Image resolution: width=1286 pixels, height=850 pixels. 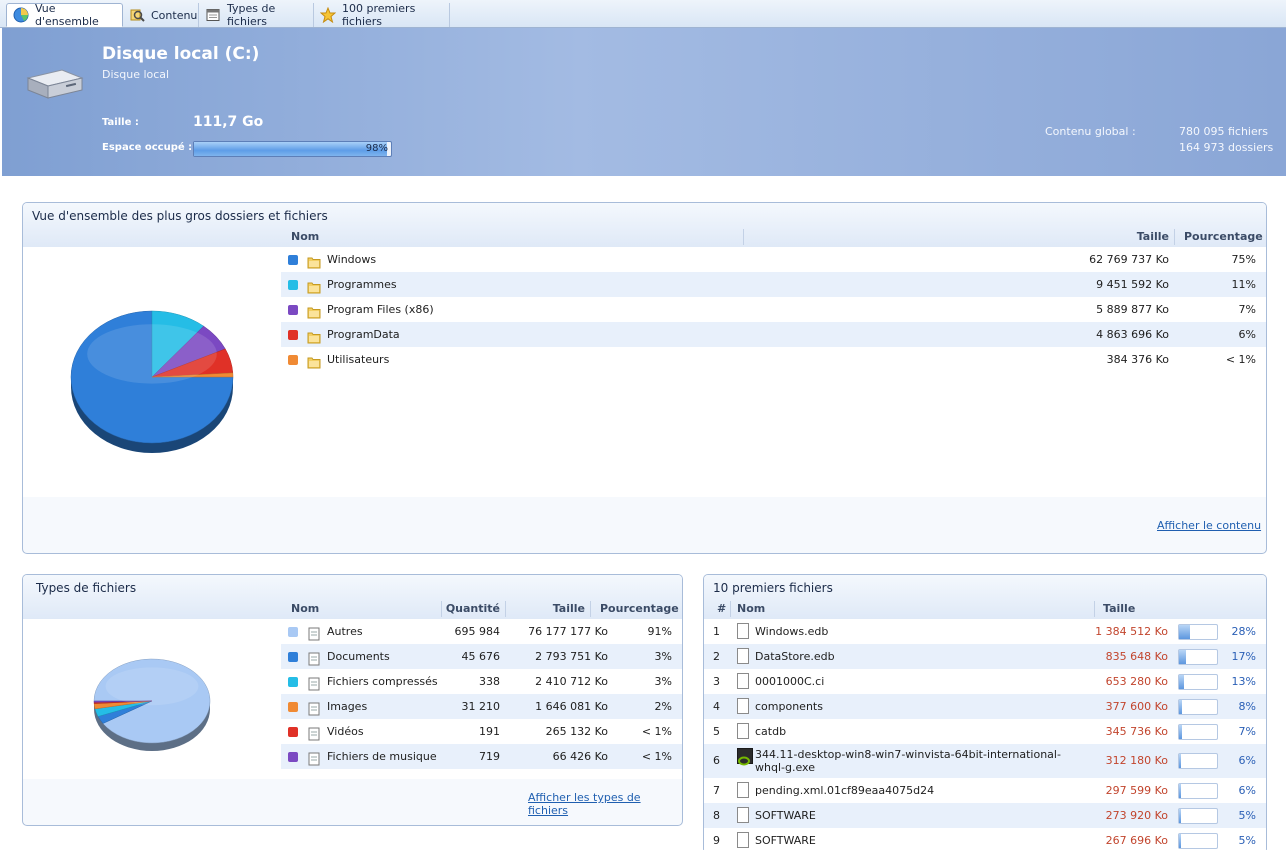 I want to click on file-type-quantity: 191, so click(x=489, y=731).